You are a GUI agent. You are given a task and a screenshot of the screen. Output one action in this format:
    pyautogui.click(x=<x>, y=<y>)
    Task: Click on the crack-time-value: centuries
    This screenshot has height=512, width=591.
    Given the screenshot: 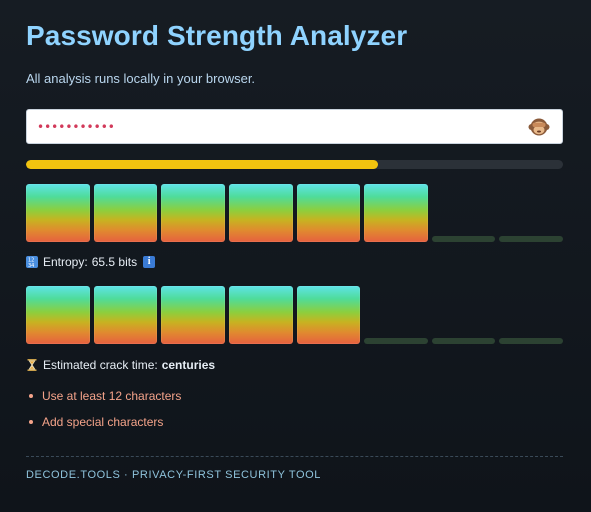 What is the action you would take?
    pyautogui.click(x=188, y=365)
    